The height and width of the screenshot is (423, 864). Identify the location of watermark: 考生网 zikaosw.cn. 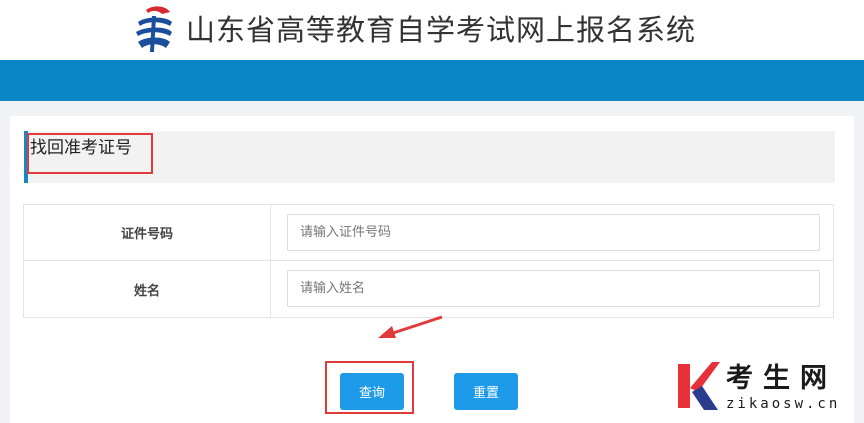
(767, 388).